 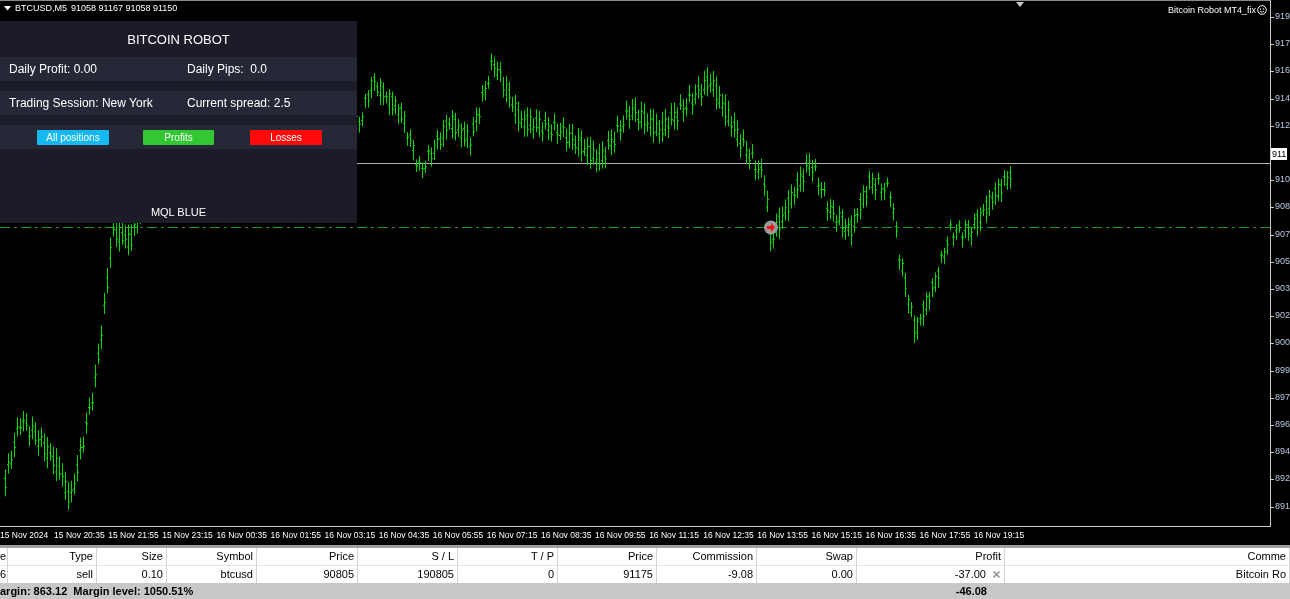 What do you see at coordinates (891, 536) in the screenshot?
I see `time-label: 16 Nov 16:35` at bounding box center [891, 536].